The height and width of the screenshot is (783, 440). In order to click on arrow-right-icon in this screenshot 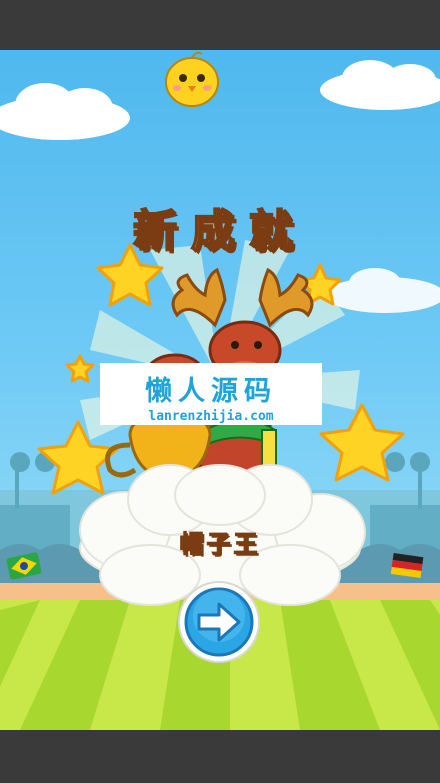, I will do `click(219, 622)`.